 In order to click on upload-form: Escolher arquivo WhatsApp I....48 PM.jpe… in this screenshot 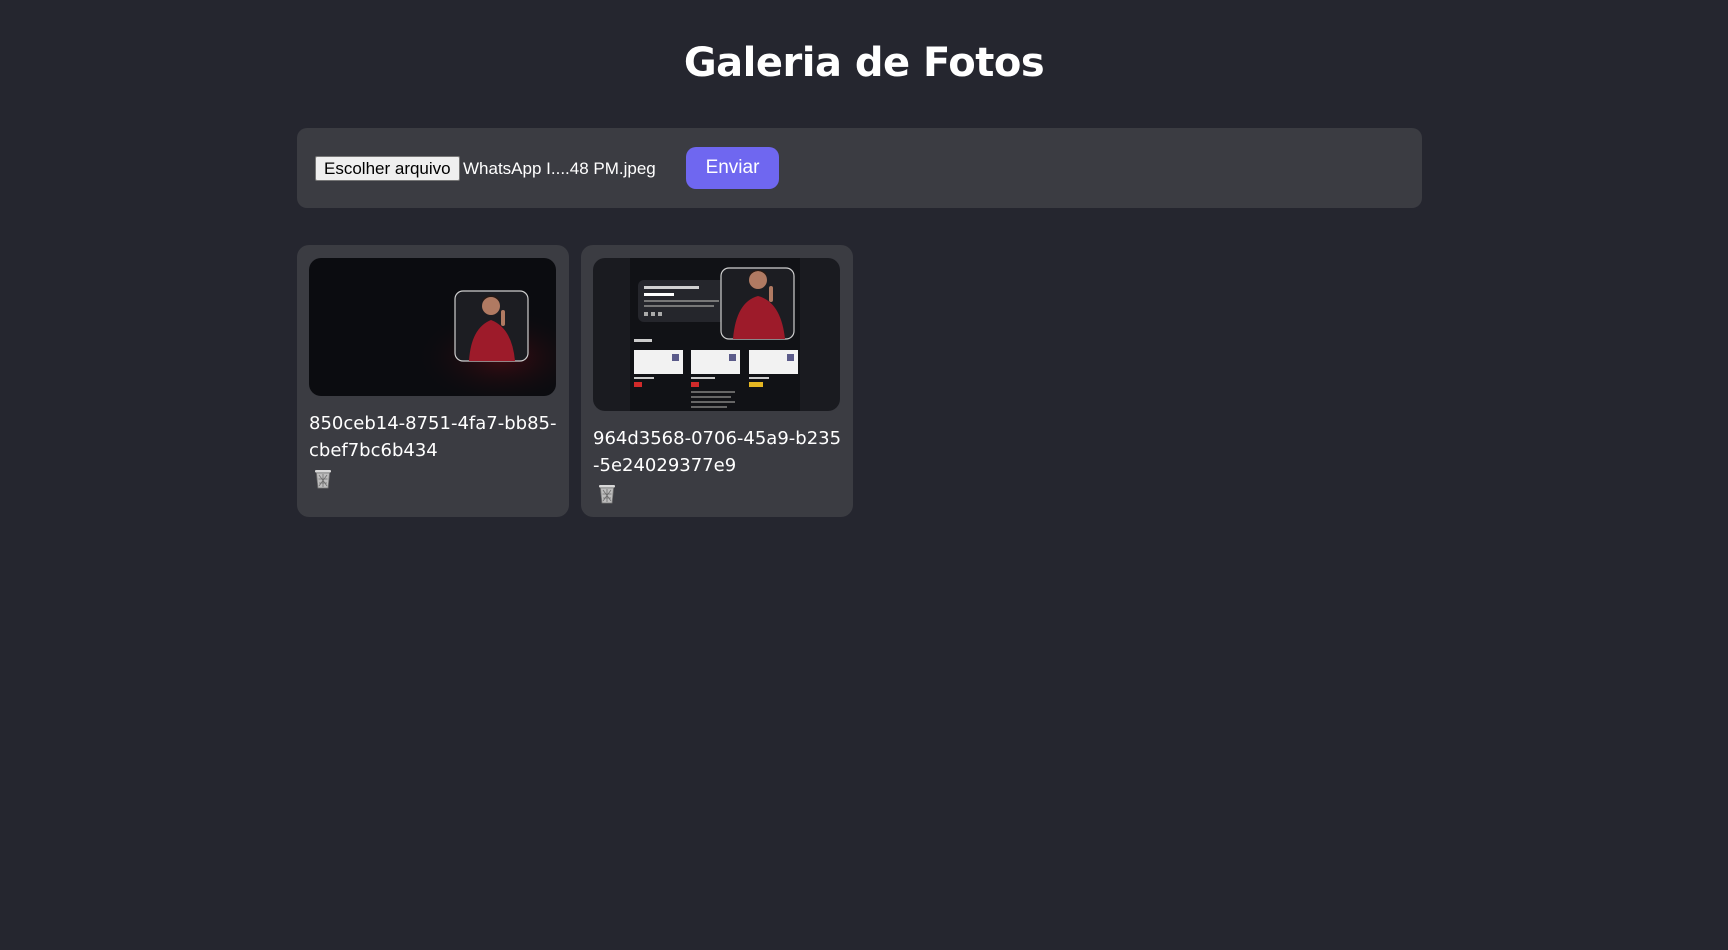, I will do `click(859, 168)`.